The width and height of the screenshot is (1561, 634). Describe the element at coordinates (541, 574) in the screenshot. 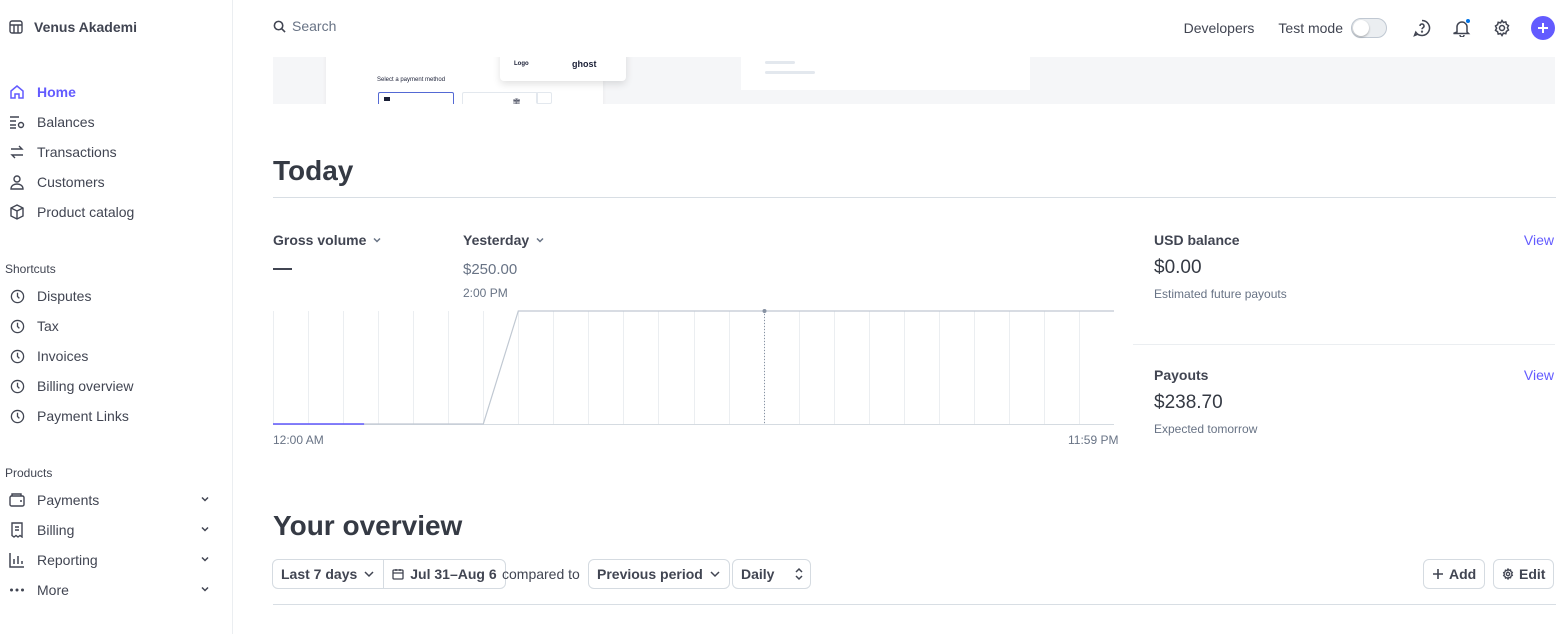

I see `compared-to-text: compared to` at that location.